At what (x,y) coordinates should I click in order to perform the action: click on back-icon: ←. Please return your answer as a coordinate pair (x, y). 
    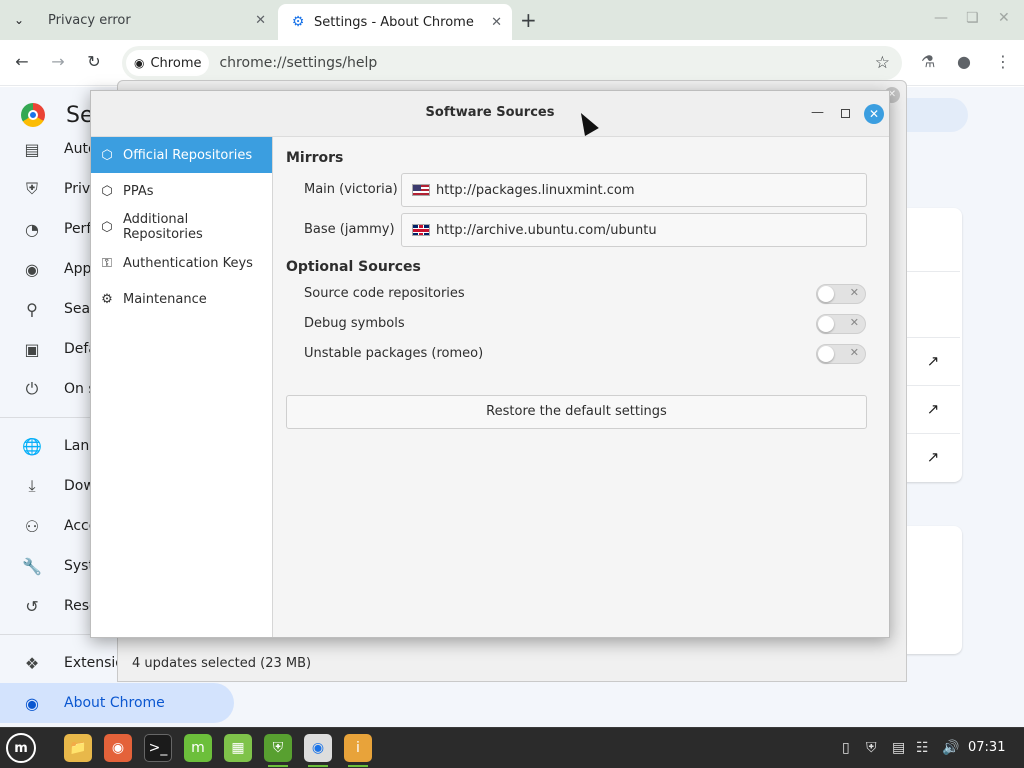
    Looking at the image, I should click on (22, 62).